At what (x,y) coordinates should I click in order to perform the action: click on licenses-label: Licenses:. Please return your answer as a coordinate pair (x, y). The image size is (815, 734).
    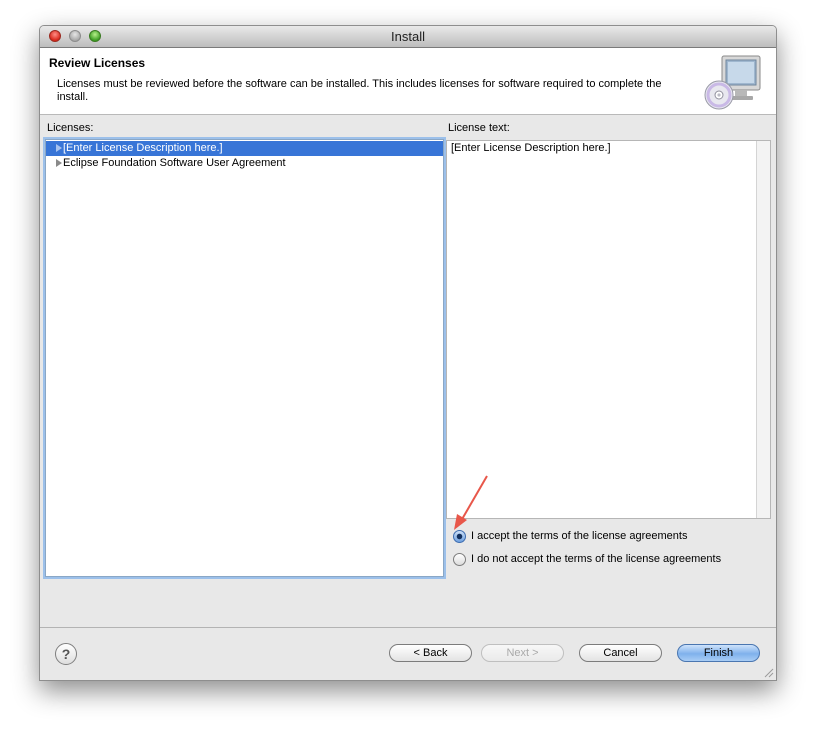
    Looking at the image, I should click on (70, 128).